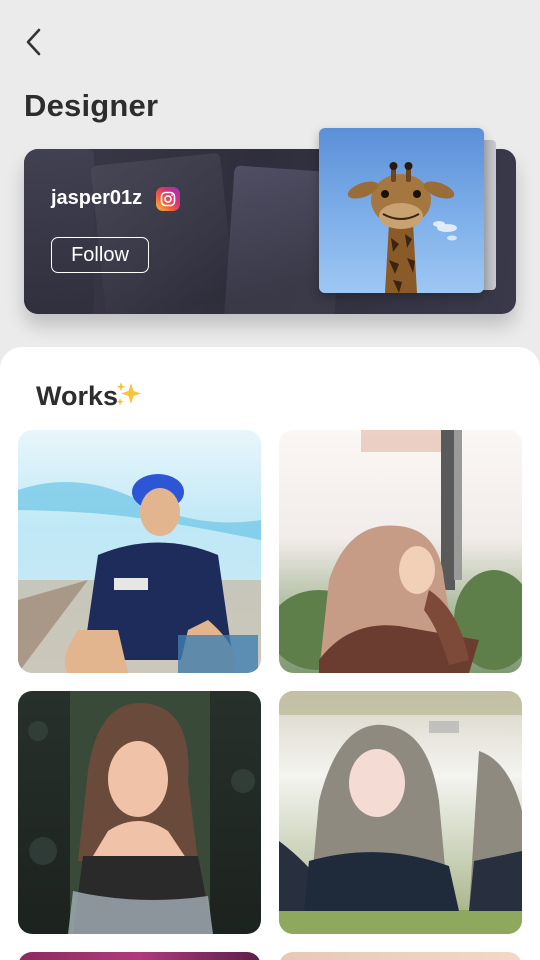  Describe the element at coordinates (129, 396) in the screenshot. I see `sparkles-icon` at that location.